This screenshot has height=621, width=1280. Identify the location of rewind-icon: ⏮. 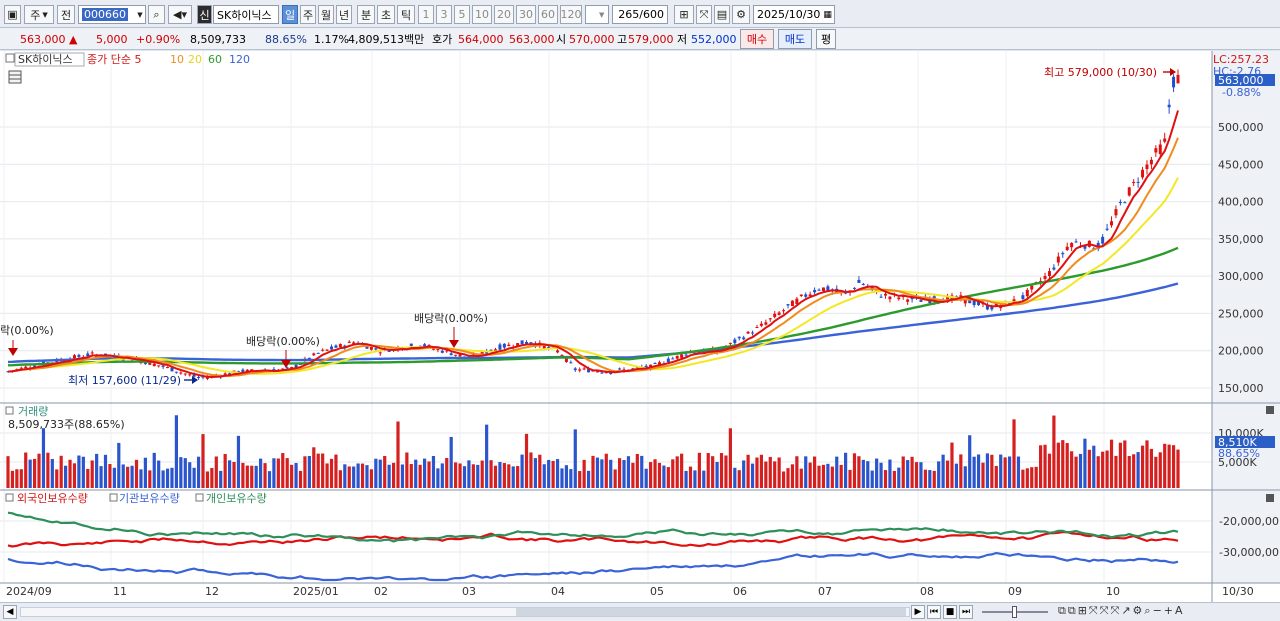
(934, 612).